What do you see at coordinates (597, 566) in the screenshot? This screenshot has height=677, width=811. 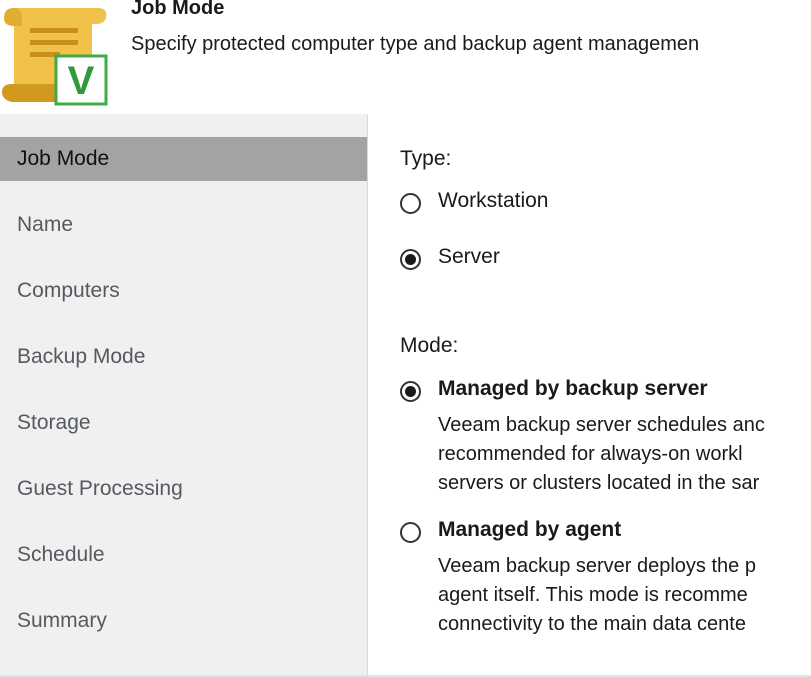 I see `description-line: Veeam backup server deploys the p` at bounding box center [597, 566].